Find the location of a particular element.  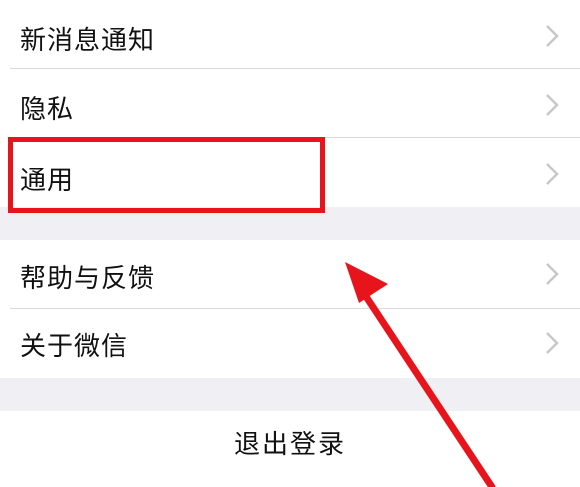

arrow-up-left-icon is located at coordinates (420, 374).